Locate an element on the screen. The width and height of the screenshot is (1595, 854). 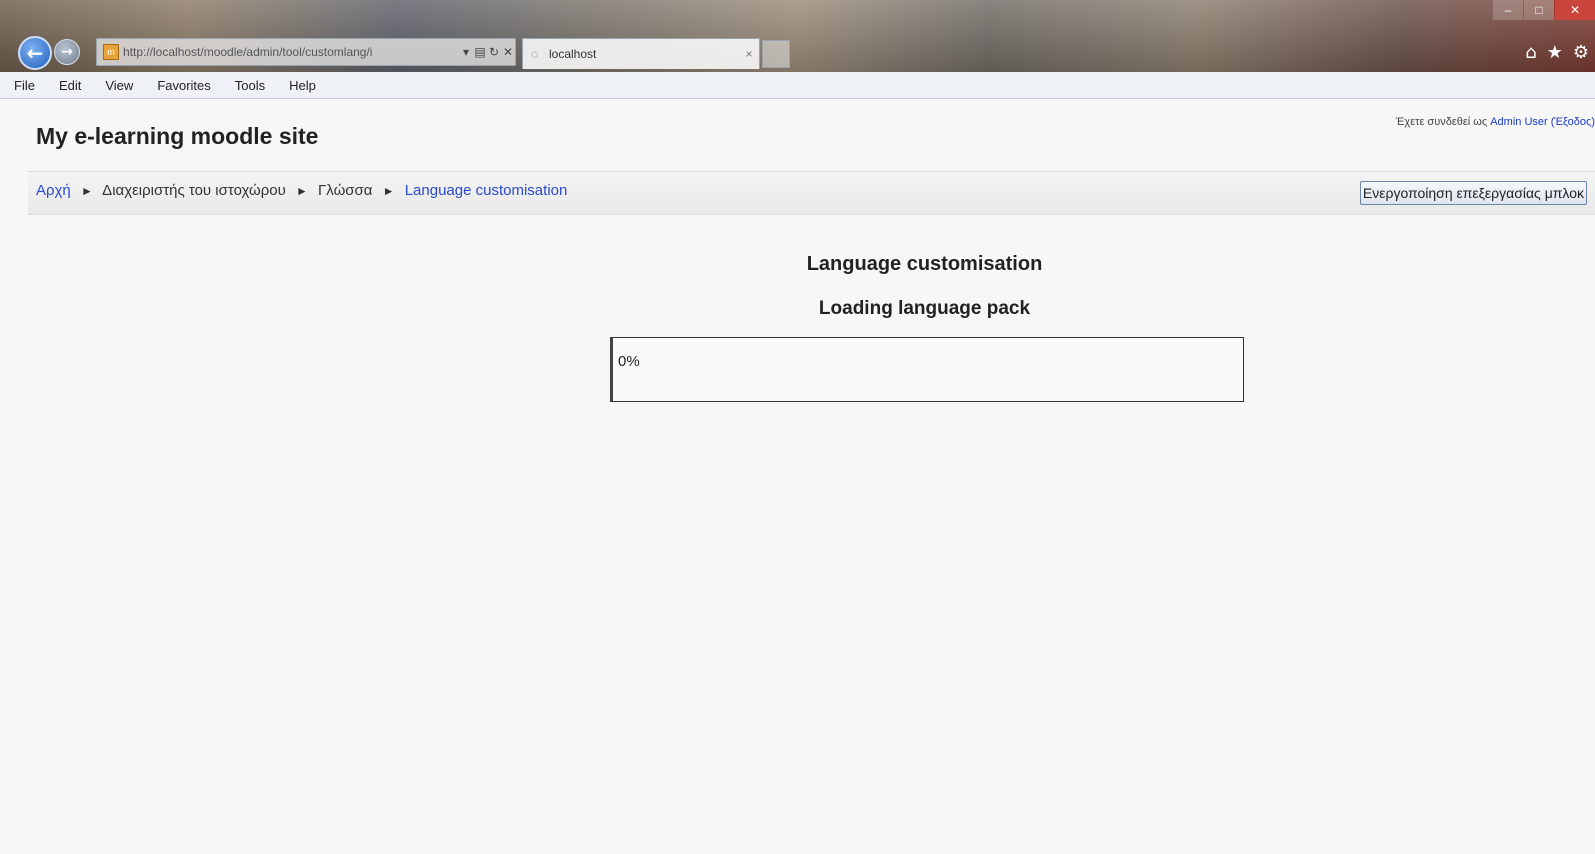
loading-spinner-icon: ◌ is located at coordinates (535, 54).